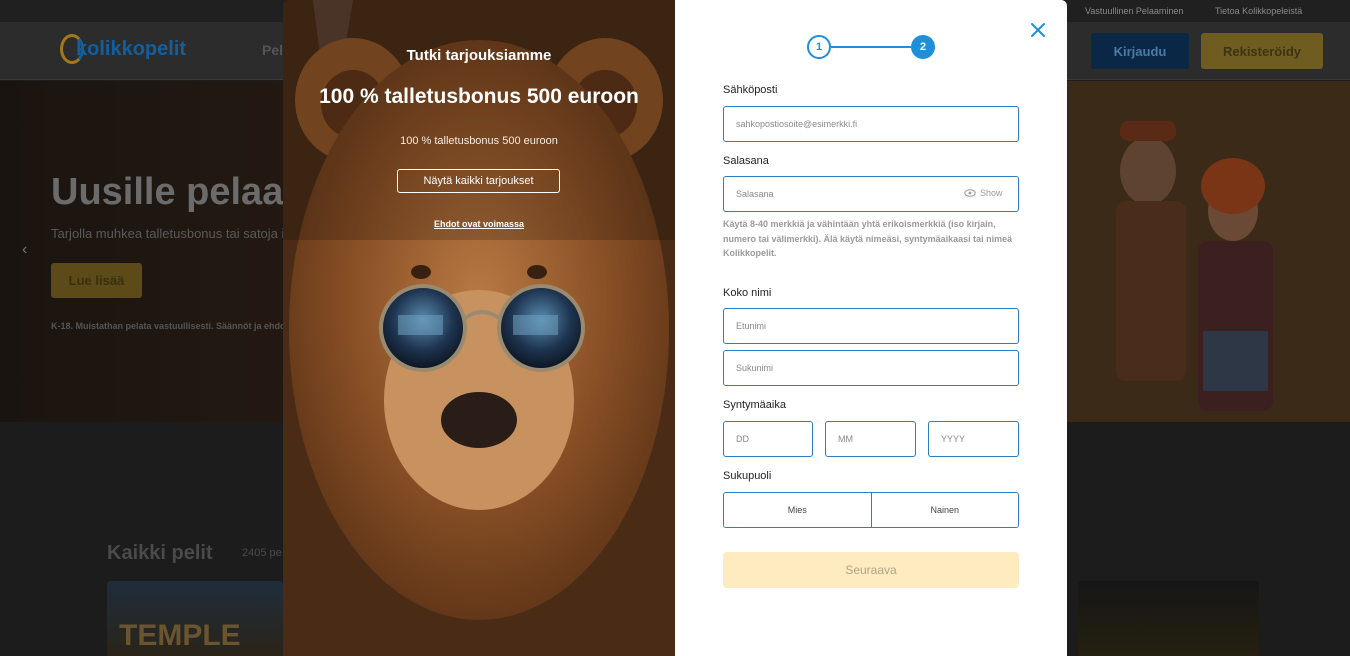  I want to click on promo-bonus-text: 100 % talletusbonus 500 euroon, so click(479, 141).